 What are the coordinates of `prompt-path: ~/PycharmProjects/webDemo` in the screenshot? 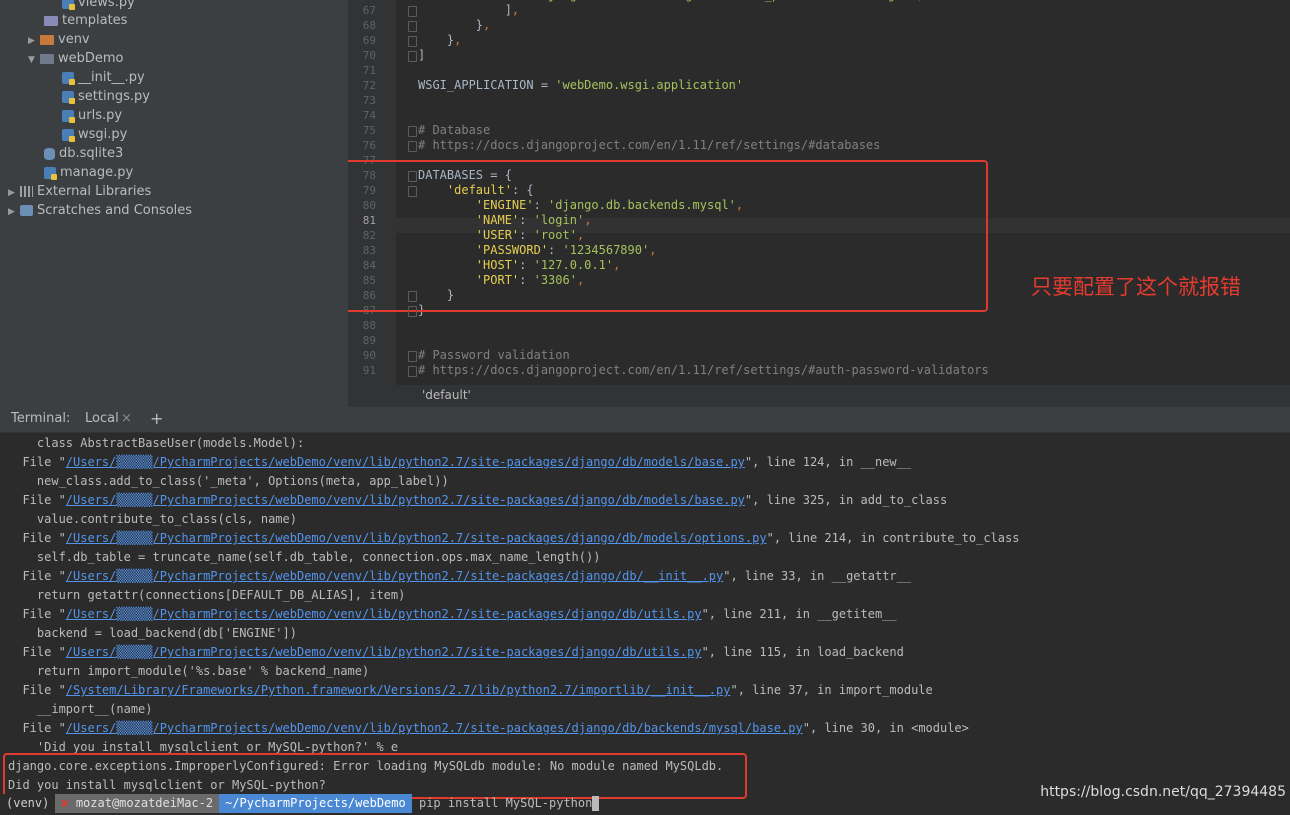 It's located at (315, 803).